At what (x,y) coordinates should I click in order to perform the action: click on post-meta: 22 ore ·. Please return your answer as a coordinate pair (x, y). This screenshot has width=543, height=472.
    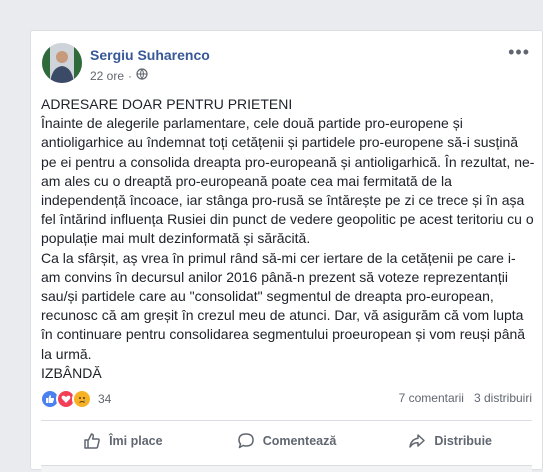
    Looking at the image, I should click on (119, 75).